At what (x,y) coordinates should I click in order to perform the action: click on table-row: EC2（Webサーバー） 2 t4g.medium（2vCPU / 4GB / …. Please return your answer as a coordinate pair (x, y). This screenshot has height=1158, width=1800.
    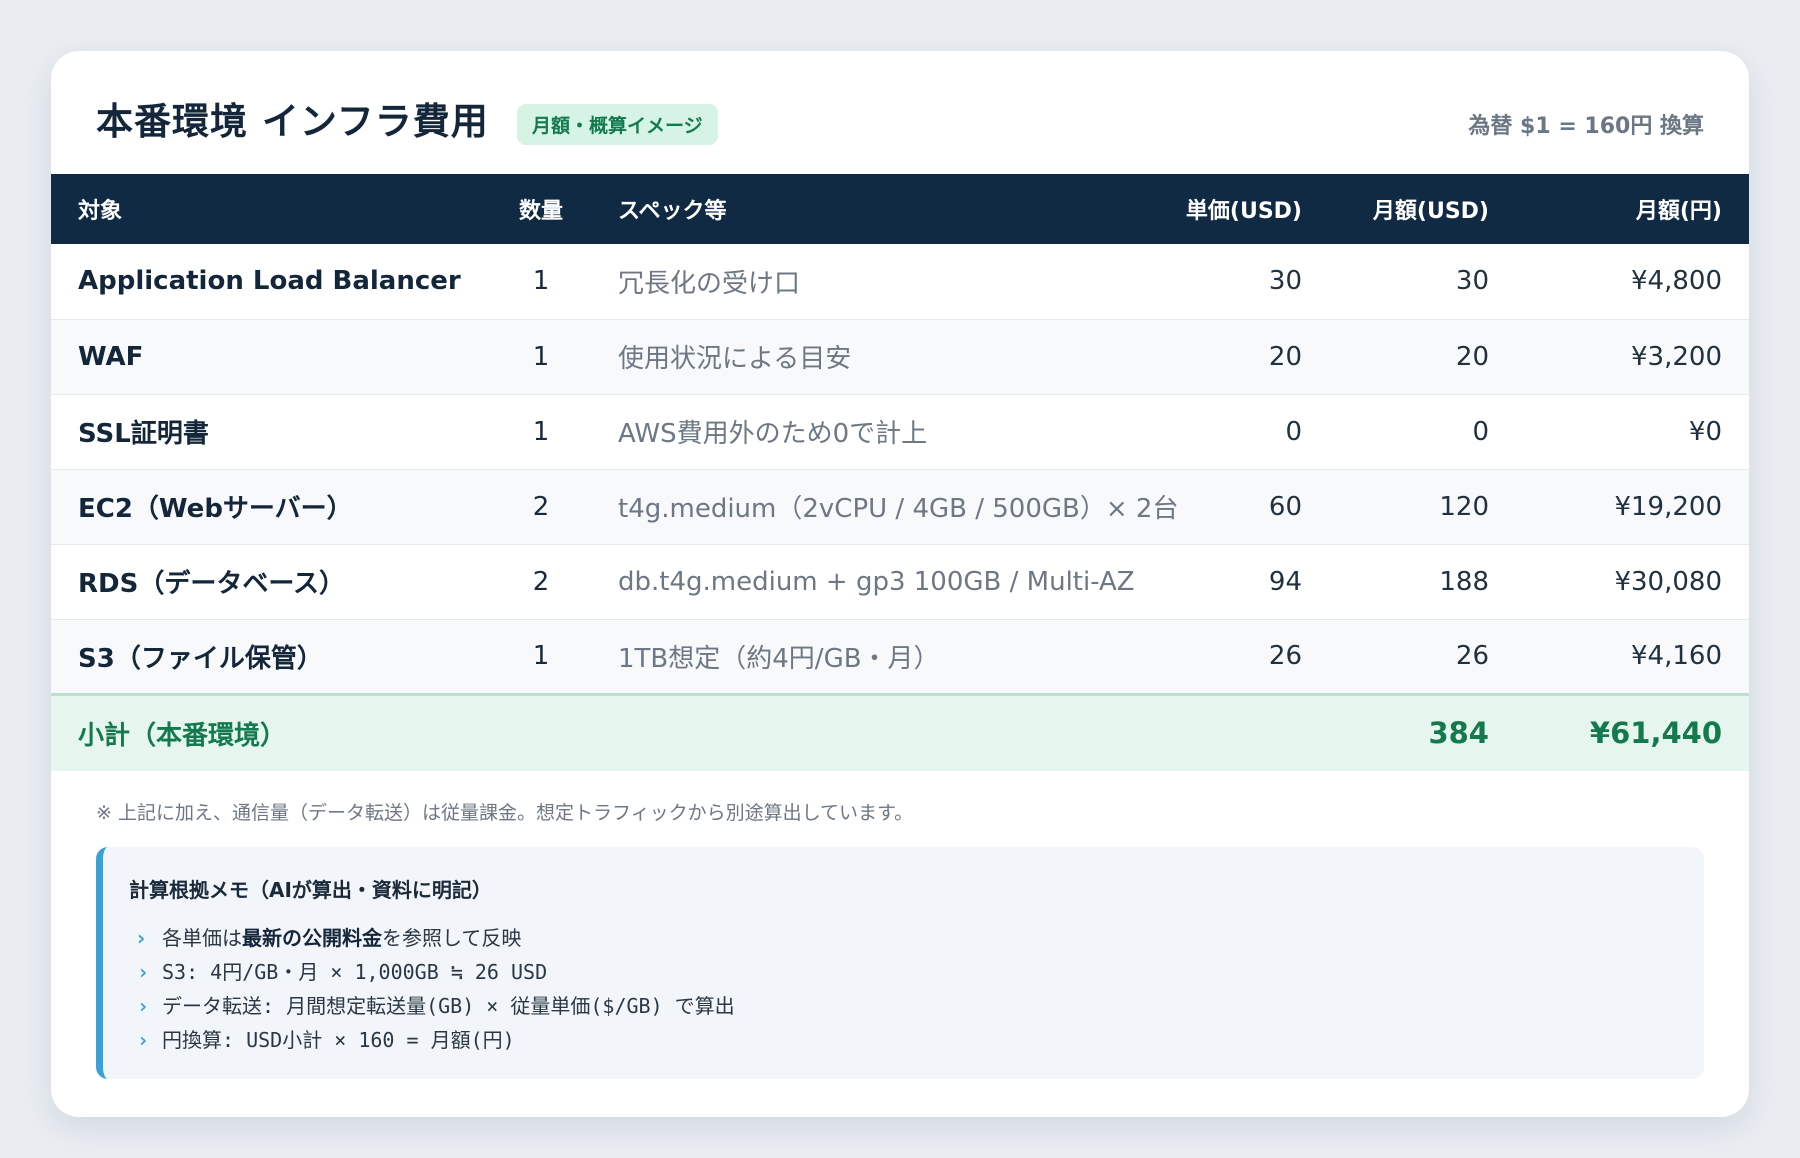
    Looking at the image, I should click on (900, 507).